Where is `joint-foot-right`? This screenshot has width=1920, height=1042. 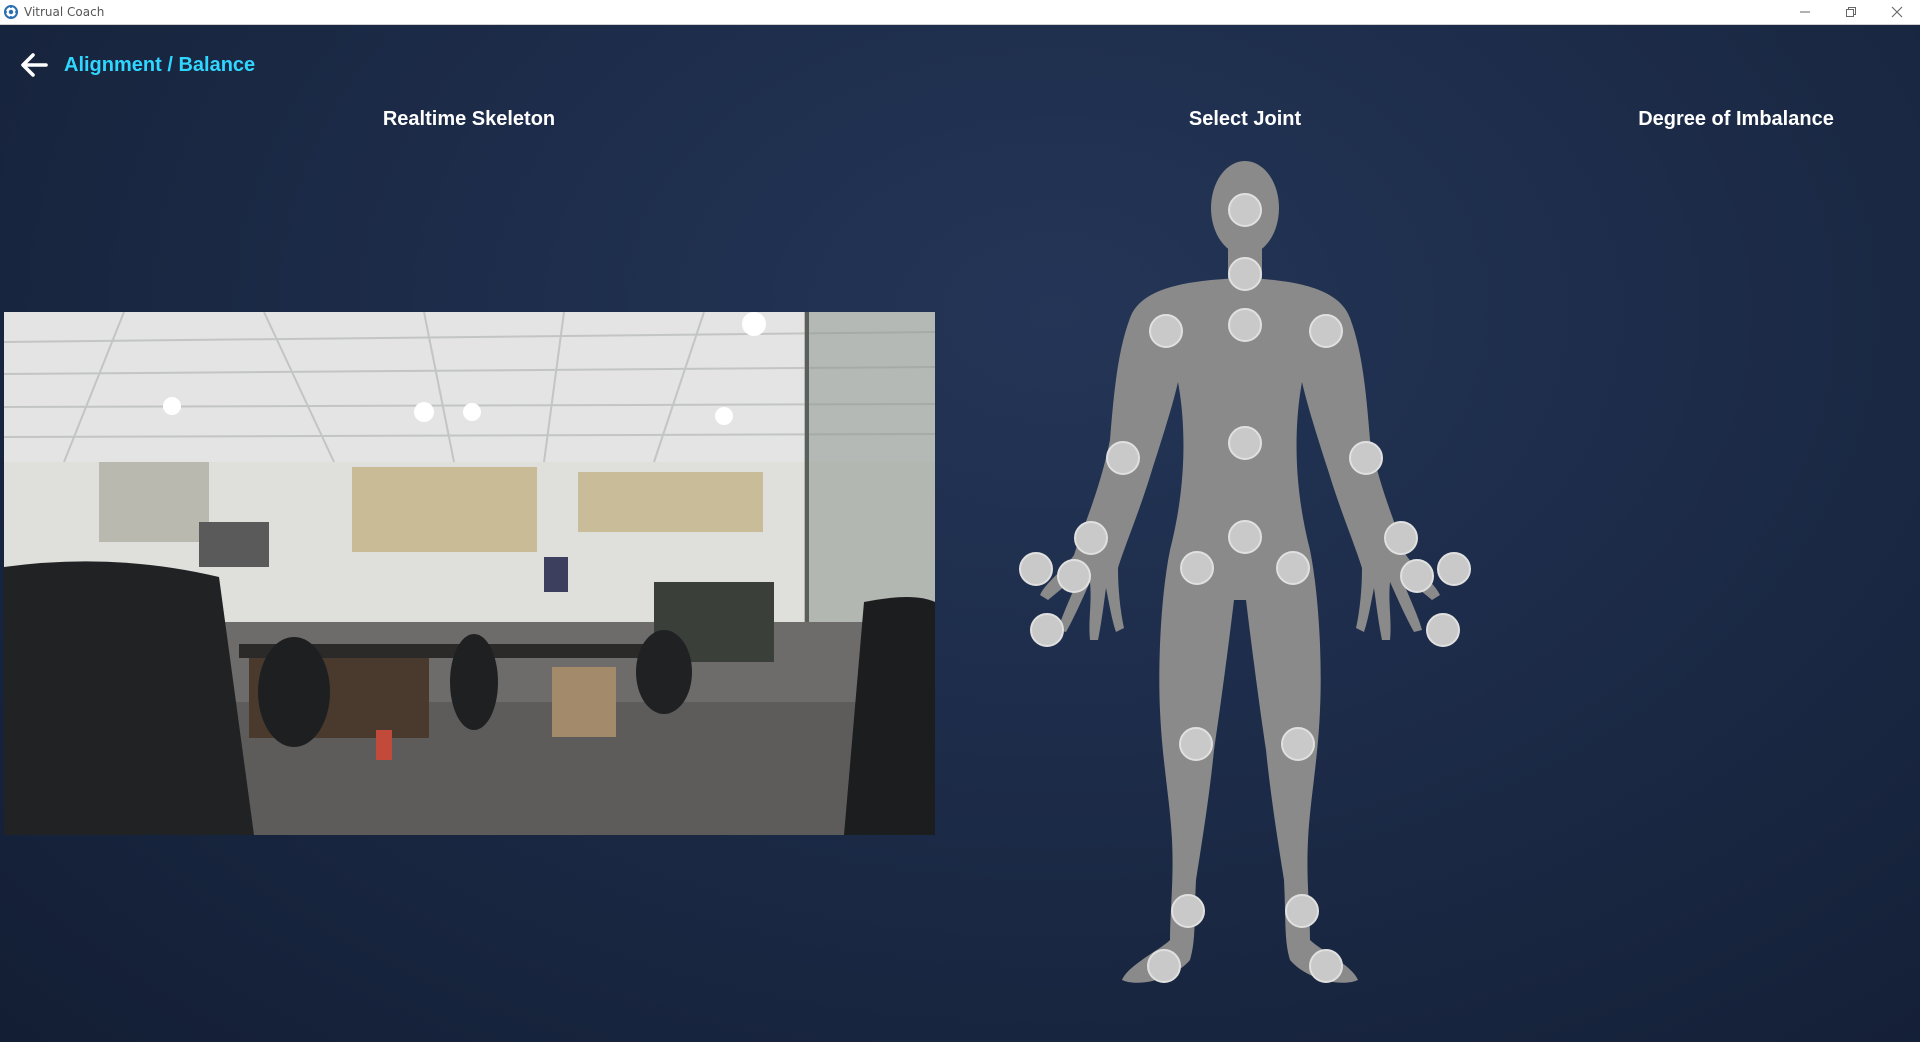
joint-foot-right is located at coordinates (1164, 966).